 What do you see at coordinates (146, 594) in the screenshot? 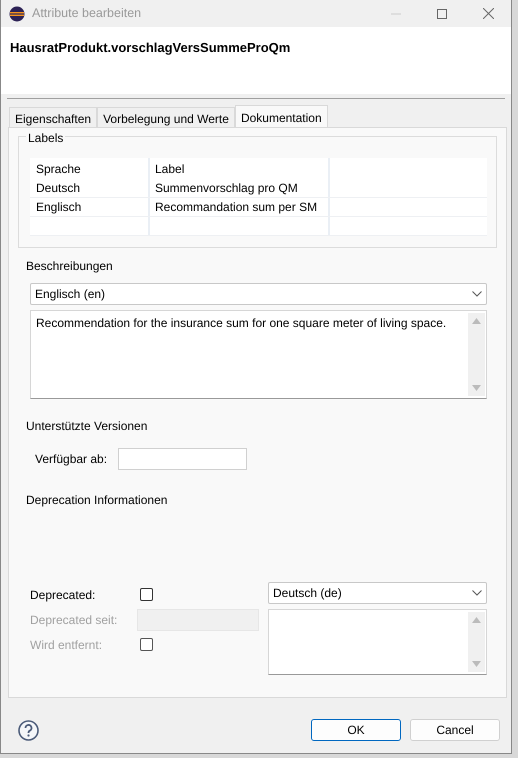
I see `checkbox` at bounding box center [146, 594].